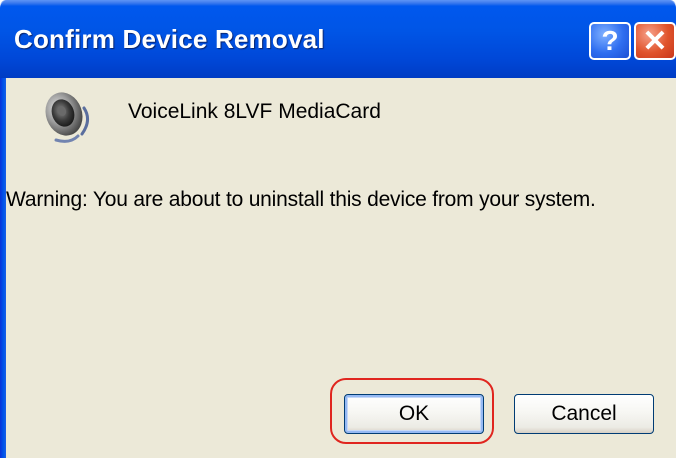 The height and width of the screenshot is (458, 676). What do you see at coordinates (584, 414) in the screenshot?
I see `cancel-button: Cancel` at bounding box center [584, 414].